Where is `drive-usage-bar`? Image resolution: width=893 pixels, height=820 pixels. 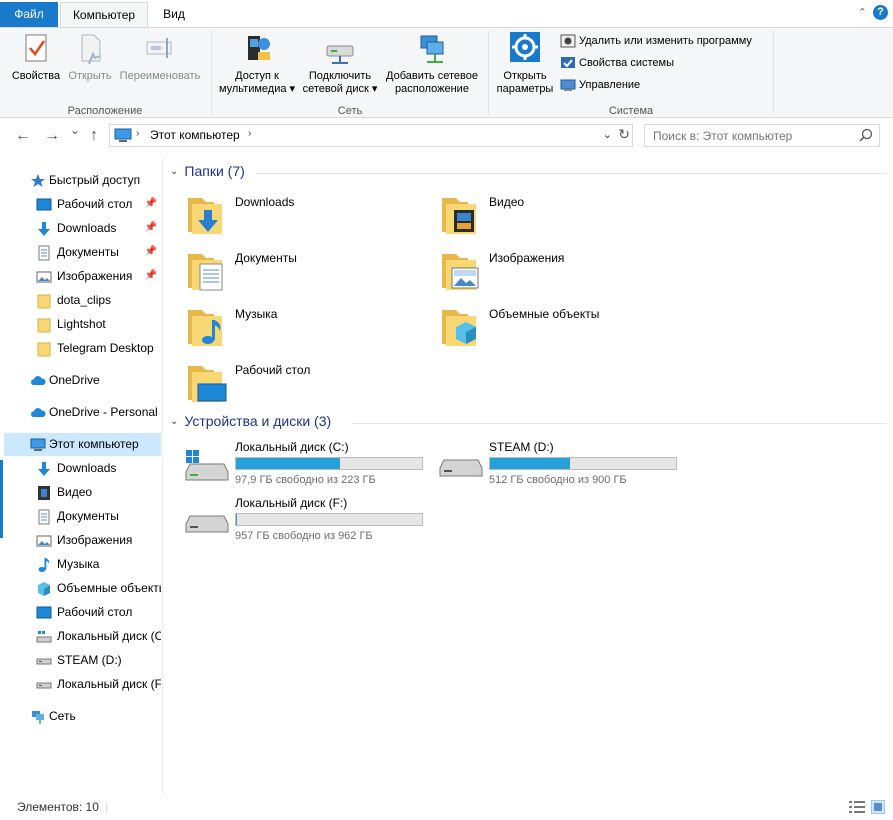 drive-usage-bar is located at coordinates (583, 463).